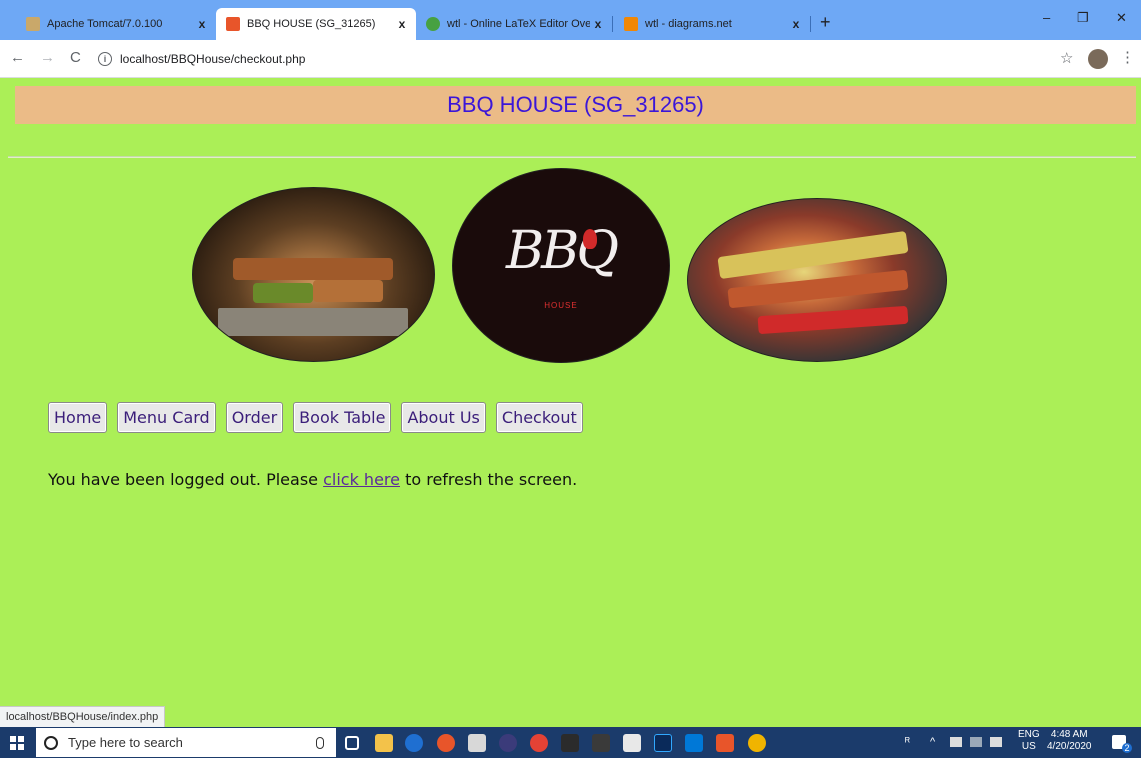  I want to click on message-text-after: to refresh the screen., so click(488, 479).